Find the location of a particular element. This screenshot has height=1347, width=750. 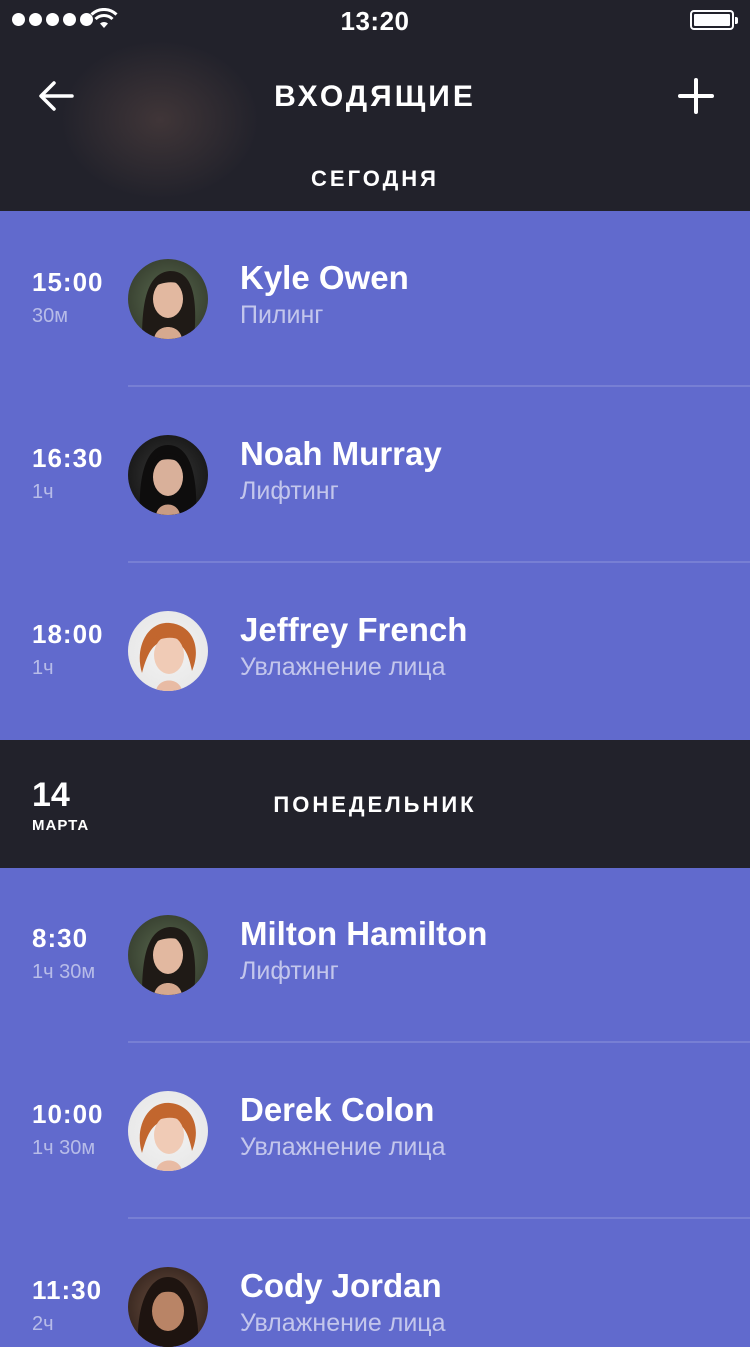

section-header-date: 14 МАРТА ПОНЕДЕЛЬНИК is located at coordinates (375, 804).